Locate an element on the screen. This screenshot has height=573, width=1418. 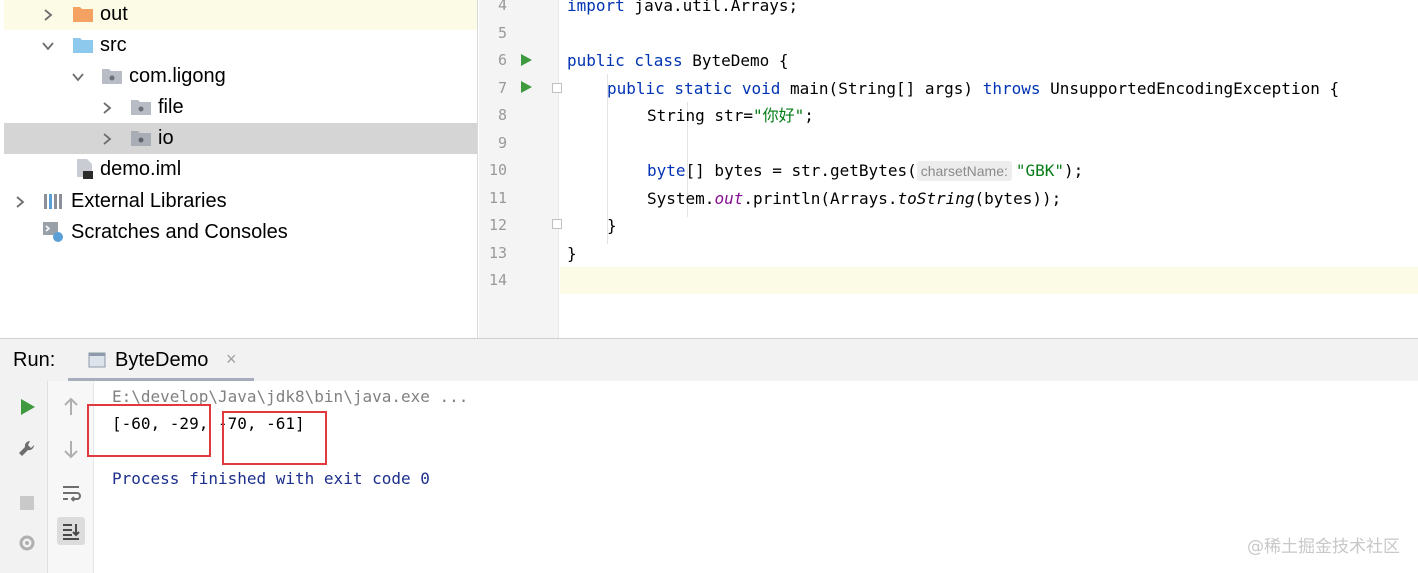
code-line-6: public class ByteDemo { is located at coordinates (678, 60).